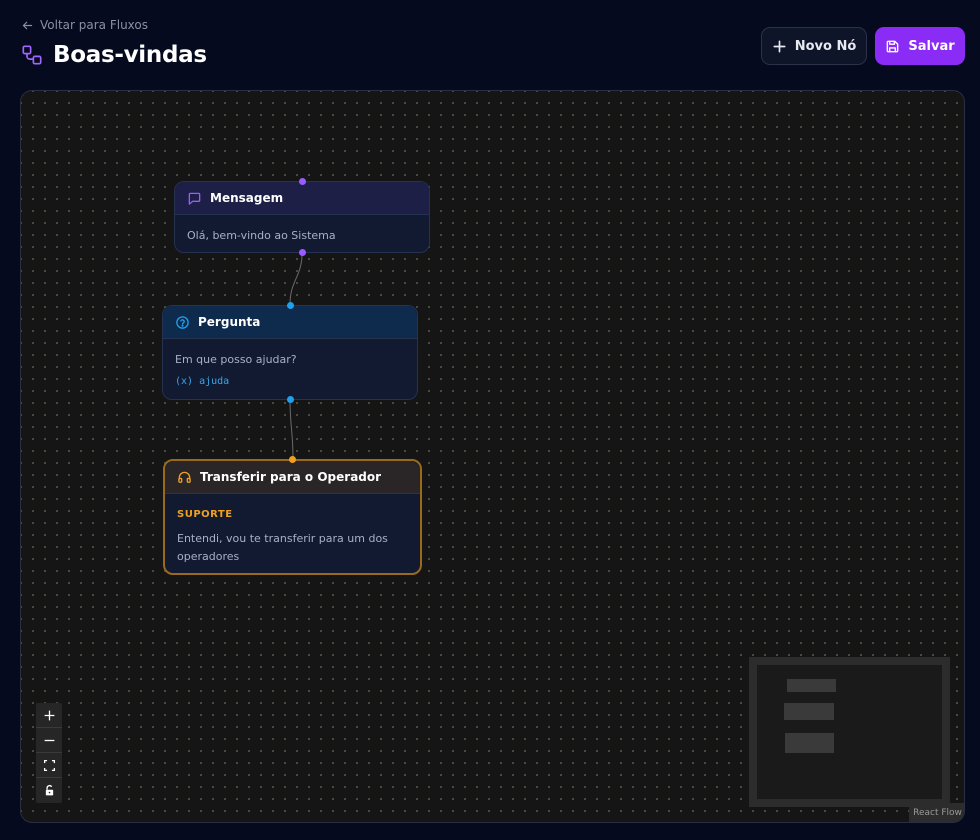 The height and width of the screenshot is (840, 980). What do you see at coordinates (936, 812) in the screenshot?
I see `react-flow-attribution: React Flow` at bounding box center [936, 812].